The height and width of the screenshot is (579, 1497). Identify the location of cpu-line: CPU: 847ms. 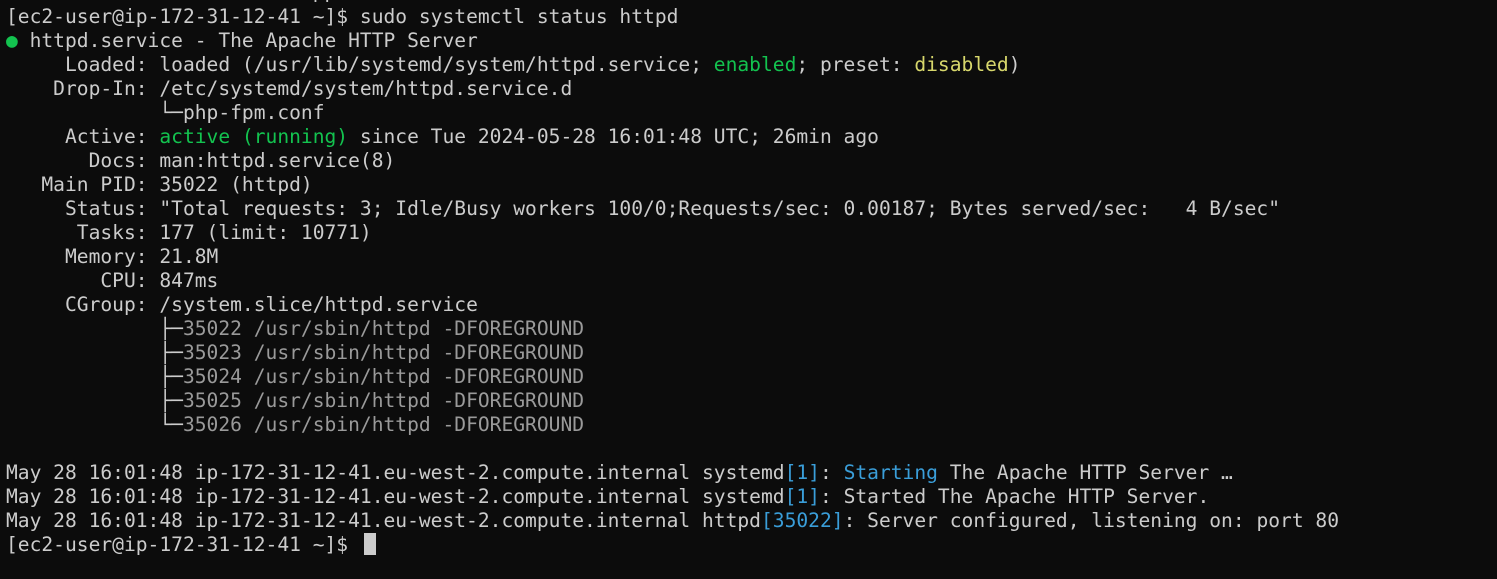
(751, 281).